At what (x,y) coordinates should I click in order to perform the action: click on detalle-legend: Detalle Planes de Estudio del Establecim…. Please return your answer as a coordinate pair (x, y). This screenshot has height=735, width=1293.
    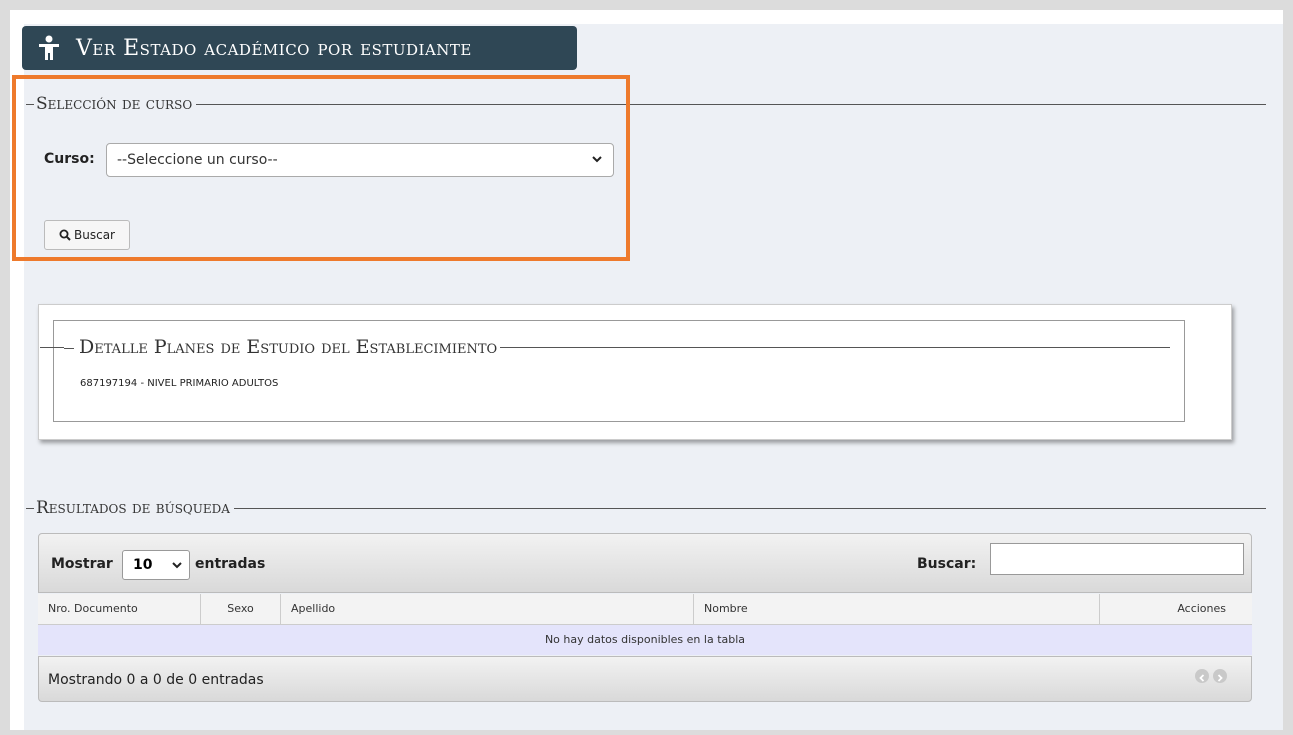
    Looking at the image, I should click on (282, 347).